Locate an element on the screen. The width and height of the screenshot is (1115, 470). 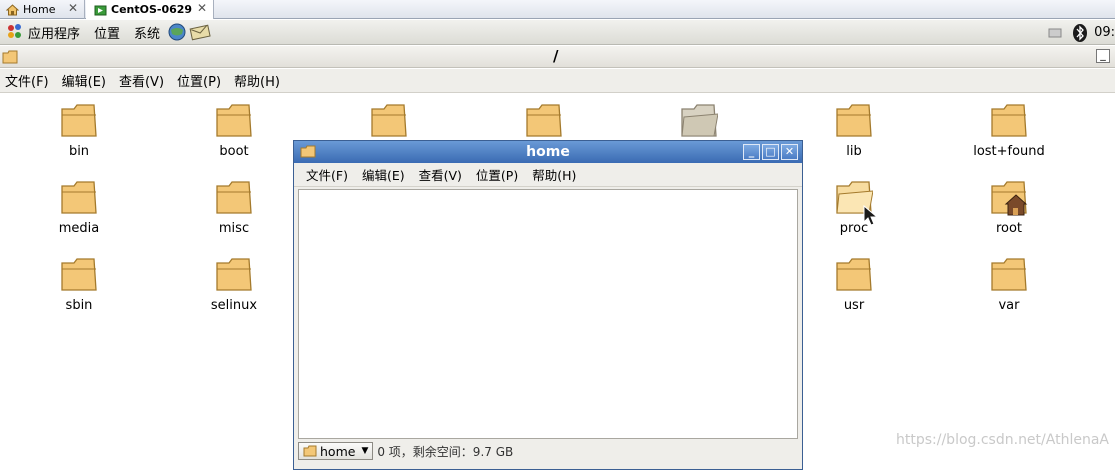
folder-item-var: var is located at coordinates (1009, 285).